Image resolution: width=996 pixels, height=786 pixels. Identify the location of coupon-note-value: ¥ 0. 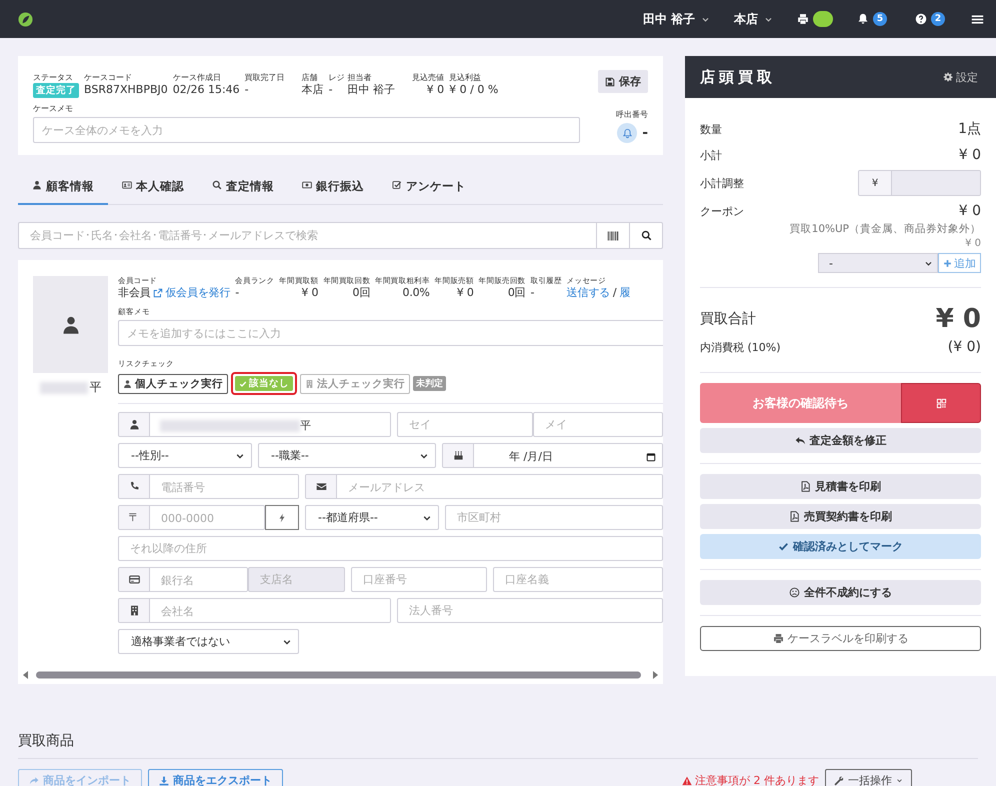
(972, 243).